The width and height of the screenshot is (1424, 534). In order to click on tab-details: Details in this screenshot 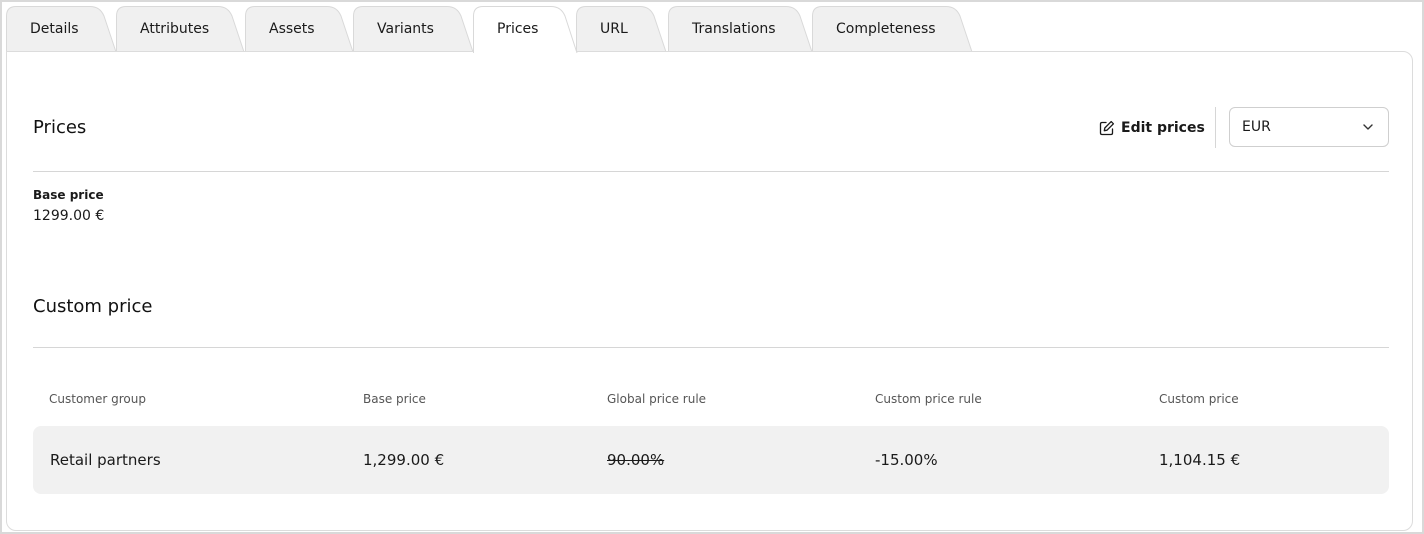, I will do `click(61, 29)`.